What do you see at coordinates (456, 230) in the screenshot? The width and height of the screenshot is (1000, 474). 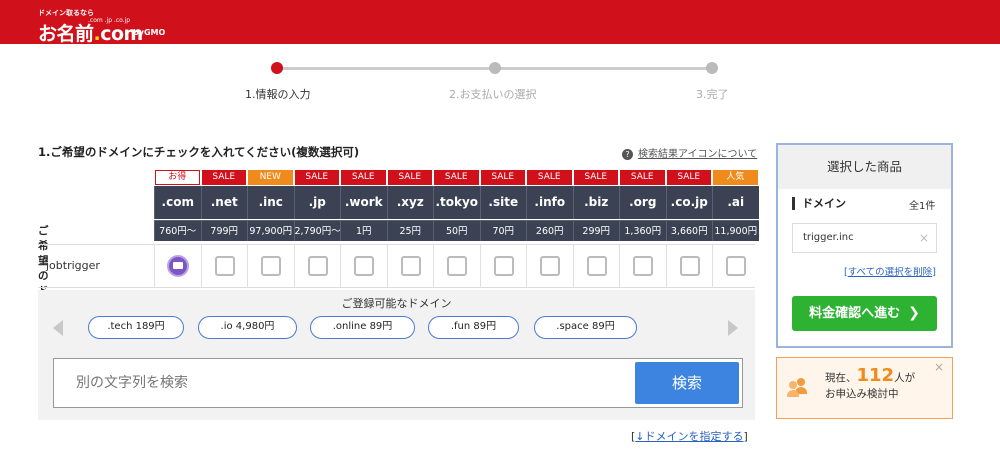 I see `tld-price: 50円` at bounding box center [456, 230].